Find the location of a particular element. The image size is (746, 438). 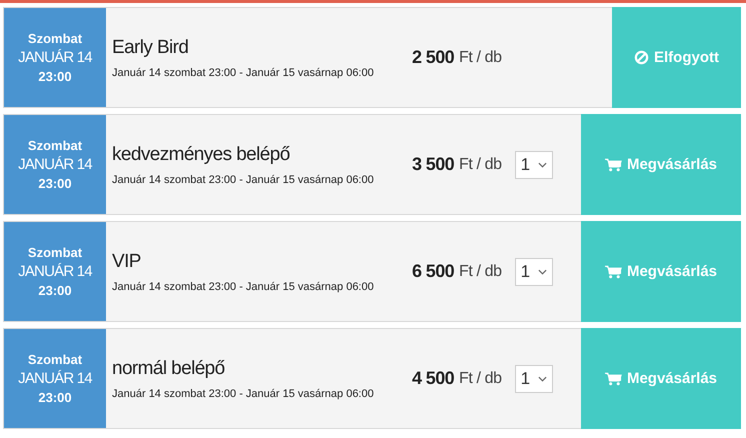

prohibited-icon is located at coordinates (641, 57).